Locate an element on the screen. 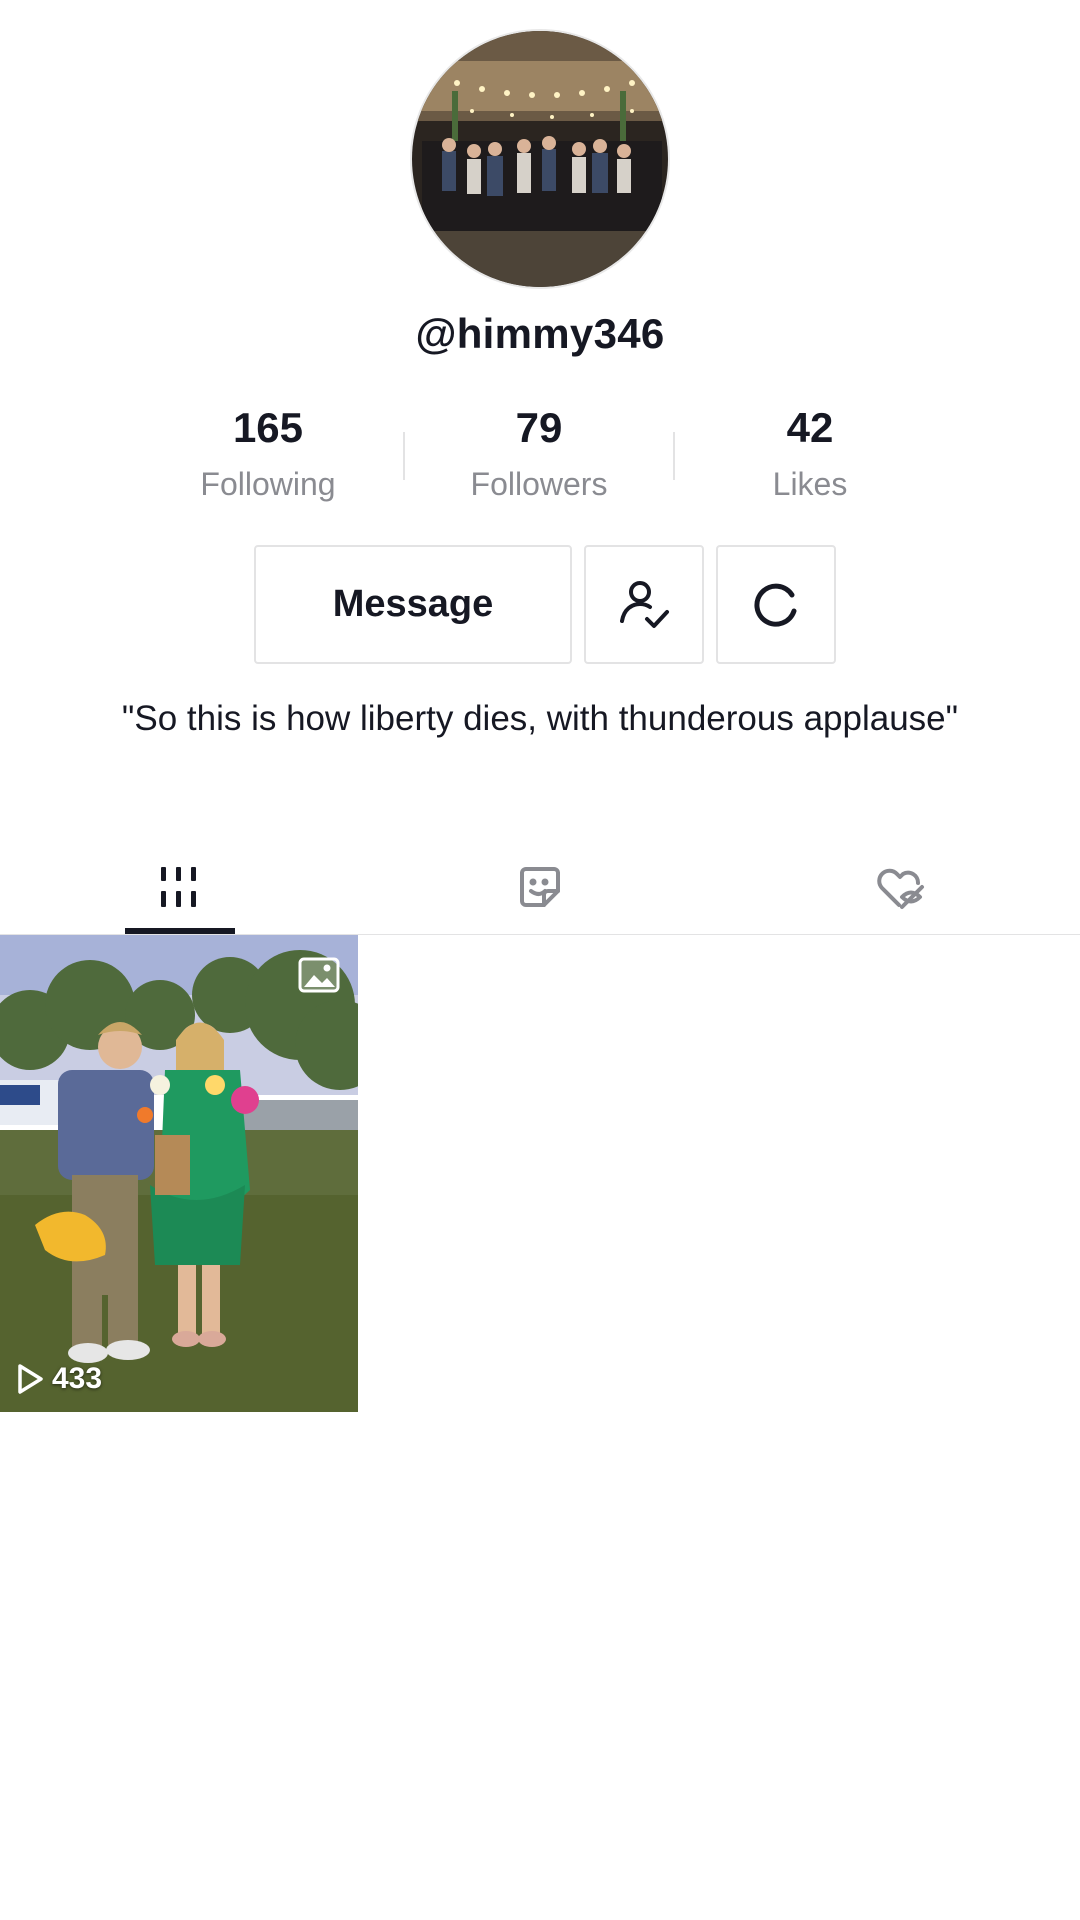 The height and width of the screenshot is (1920, 1080). tab-videos is located at coordinates (179, 887).